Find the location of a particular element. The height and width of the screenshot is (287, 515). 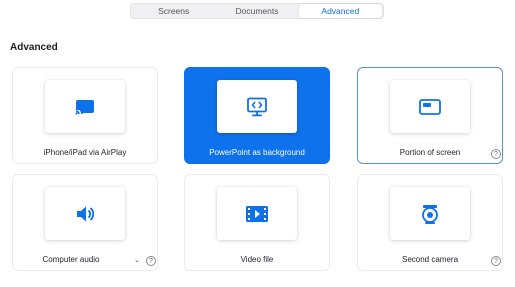

option-label: PowerPoint as background is located at coordinates (257, 152).